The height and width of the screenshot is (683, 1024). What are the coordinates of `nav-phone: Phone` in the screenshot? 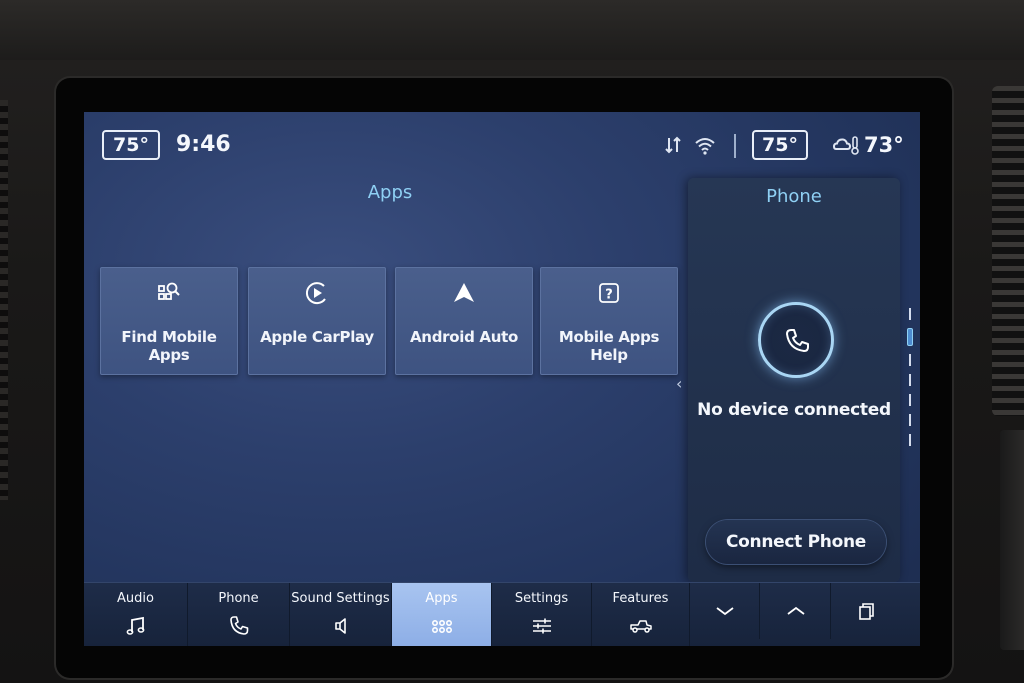 It's located at (239, 614).